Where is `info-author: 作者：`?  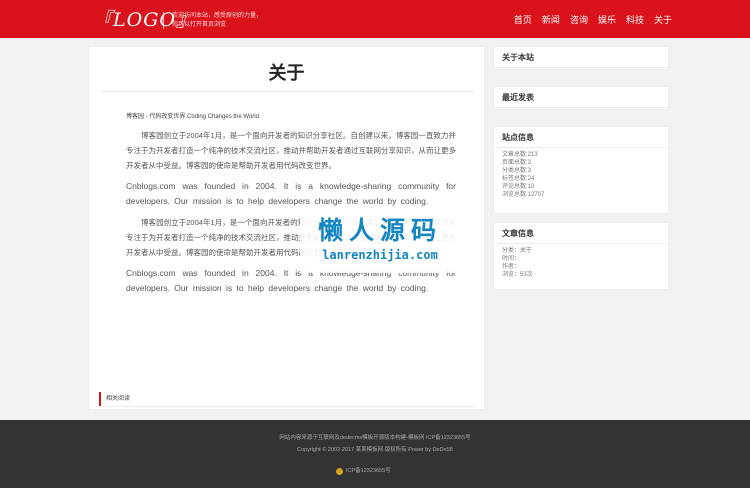 info-author: 作者： is located at coordinates (511, 267).